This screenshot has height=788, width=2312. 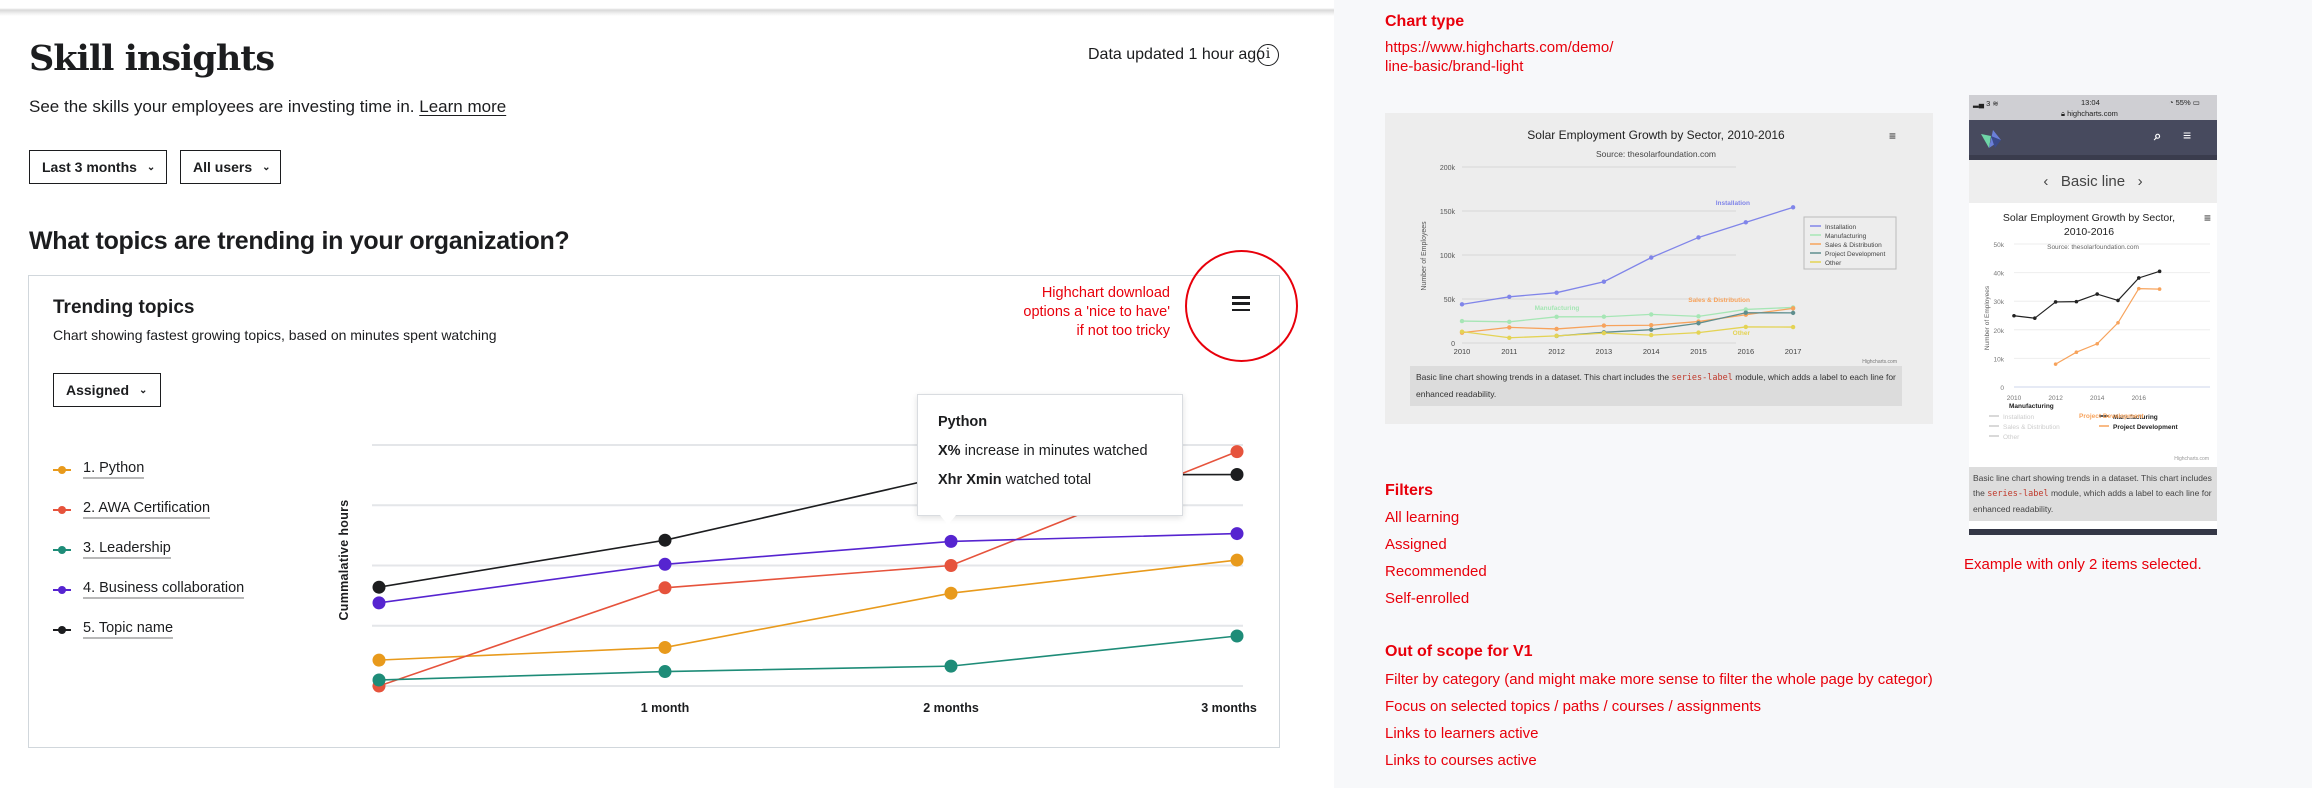 What do you see at coordinates (1436, 571) in the screenshot?
I see `filter-note: Recommended` at bounding box center [1436, 571].